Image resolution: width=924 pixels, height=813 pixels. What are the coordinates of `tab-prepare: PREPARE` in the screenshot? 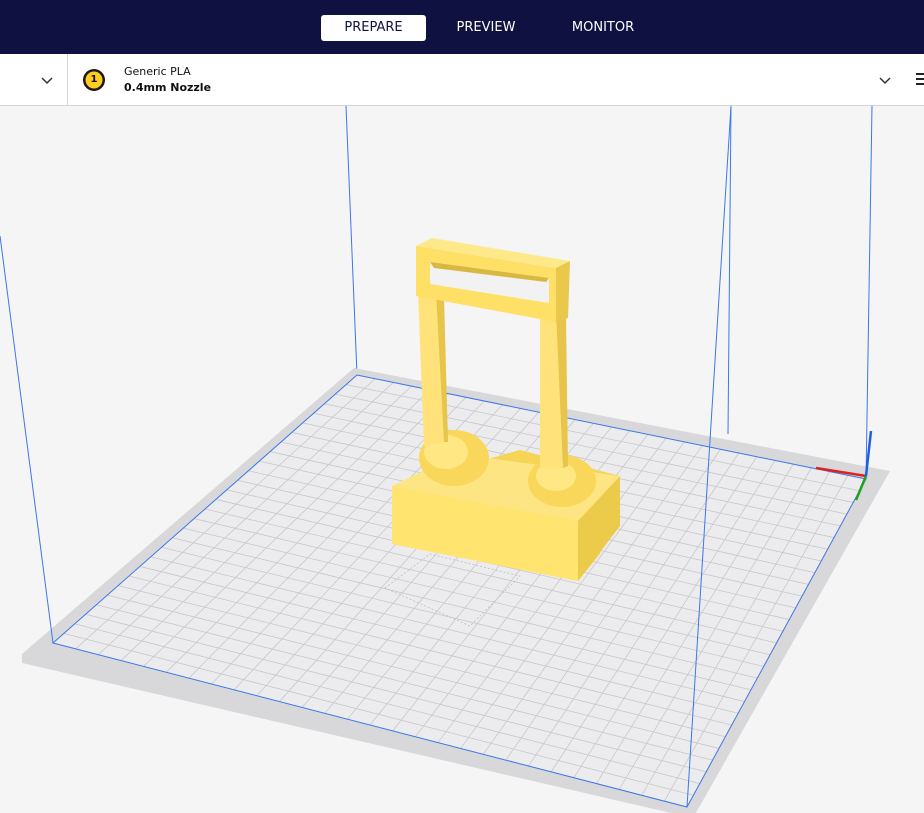 It's located at (373, 28).